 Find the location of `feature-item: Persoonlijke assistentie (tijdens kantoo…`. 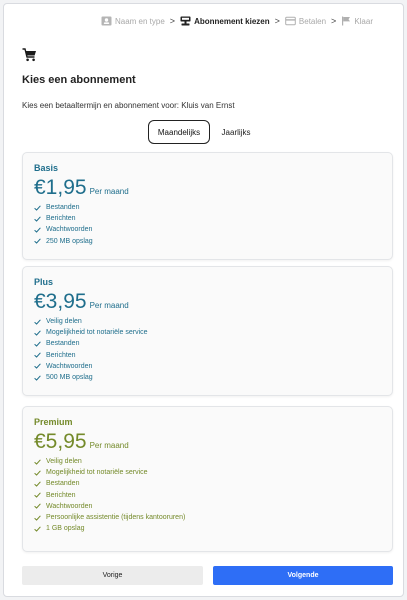

feature-item: Persoonlijke assistentie (tijdens kantoo… is located at coordinates (207, 517).